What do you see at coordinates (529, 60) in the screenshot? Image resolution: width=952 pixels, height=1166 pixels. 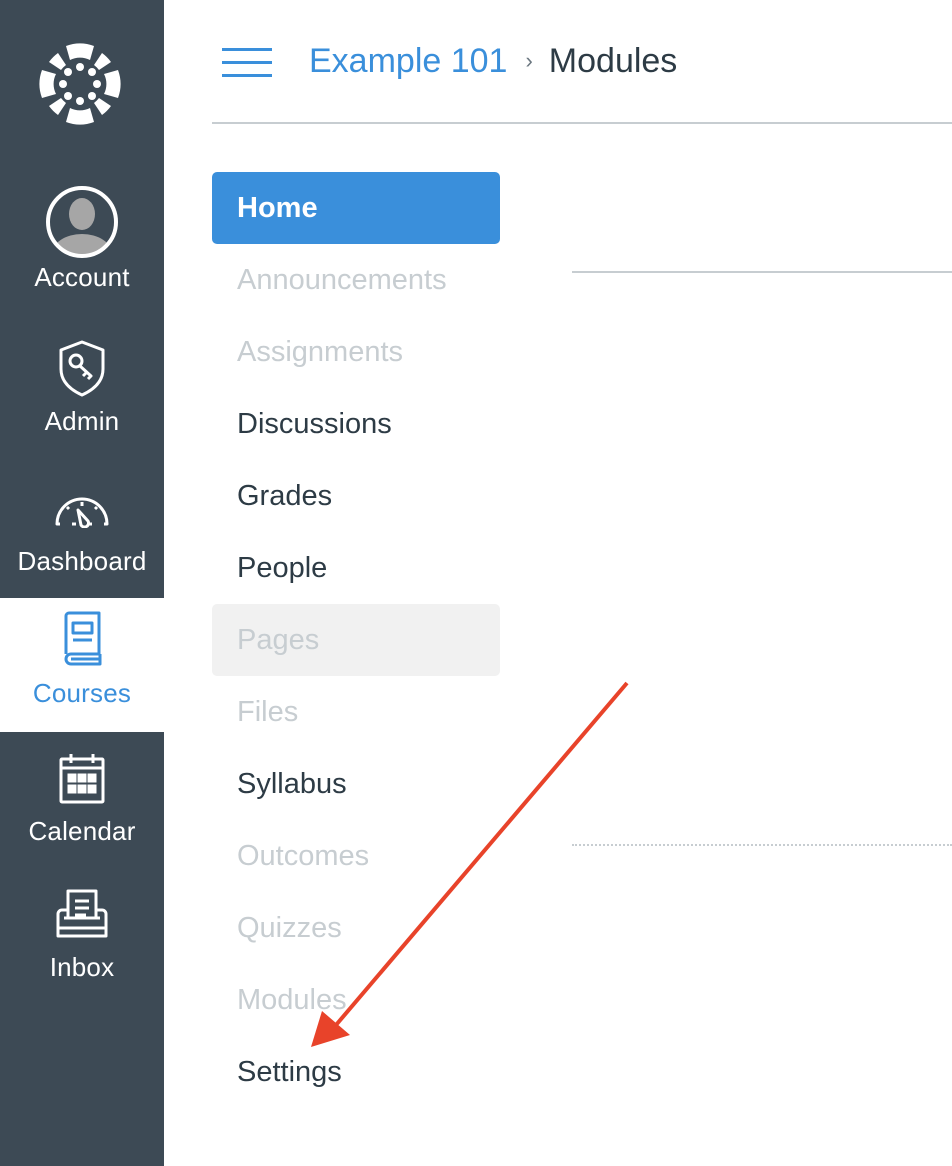 I see `chevron-right-icon: ›` at bounding box center [529, 60].